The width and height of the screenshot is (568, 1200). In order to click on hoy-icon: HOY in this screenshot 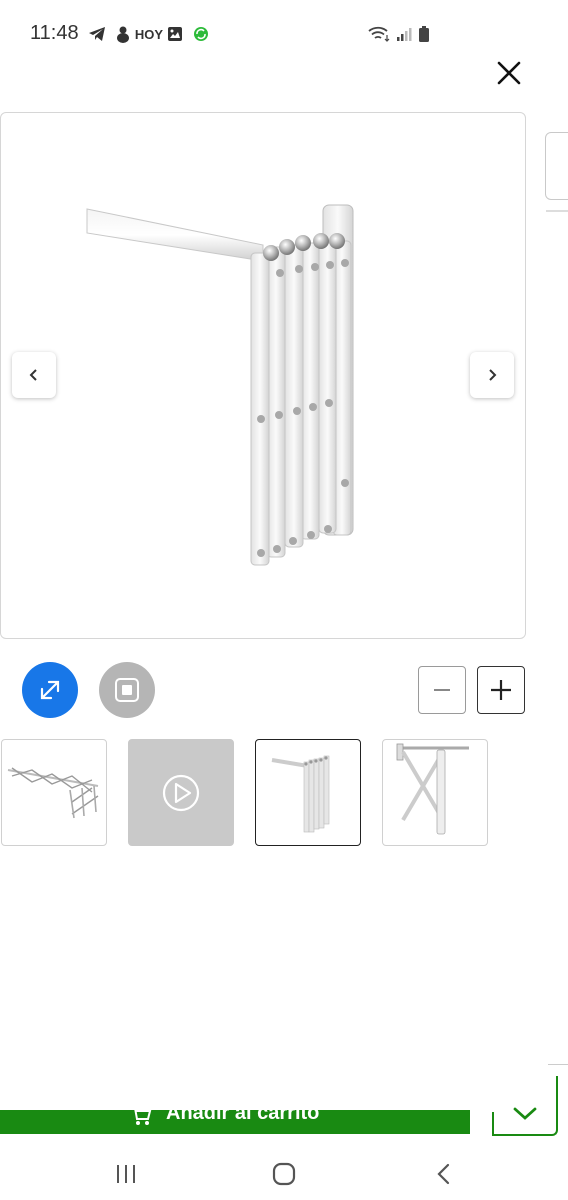, I will do `click(149, 34)`.